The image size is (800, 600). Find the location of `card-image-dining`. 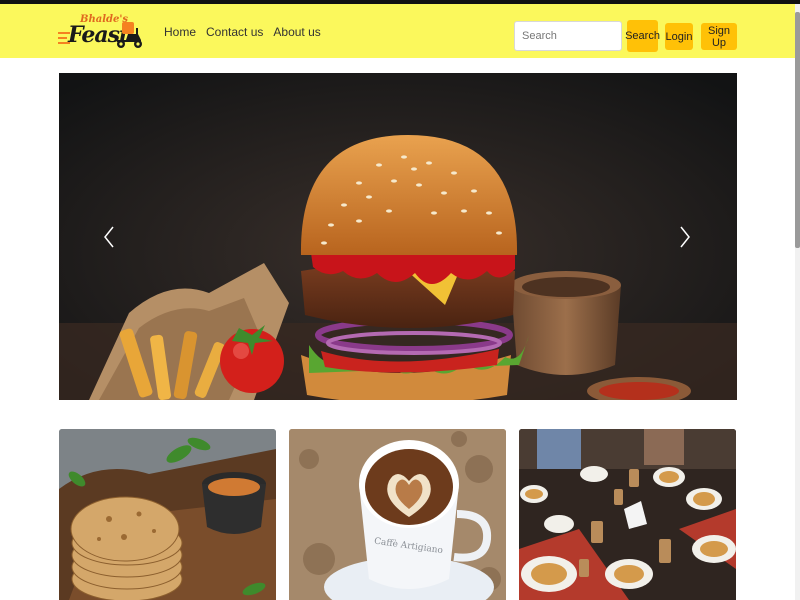

card-image-dining is located at coordinates (627, 514).